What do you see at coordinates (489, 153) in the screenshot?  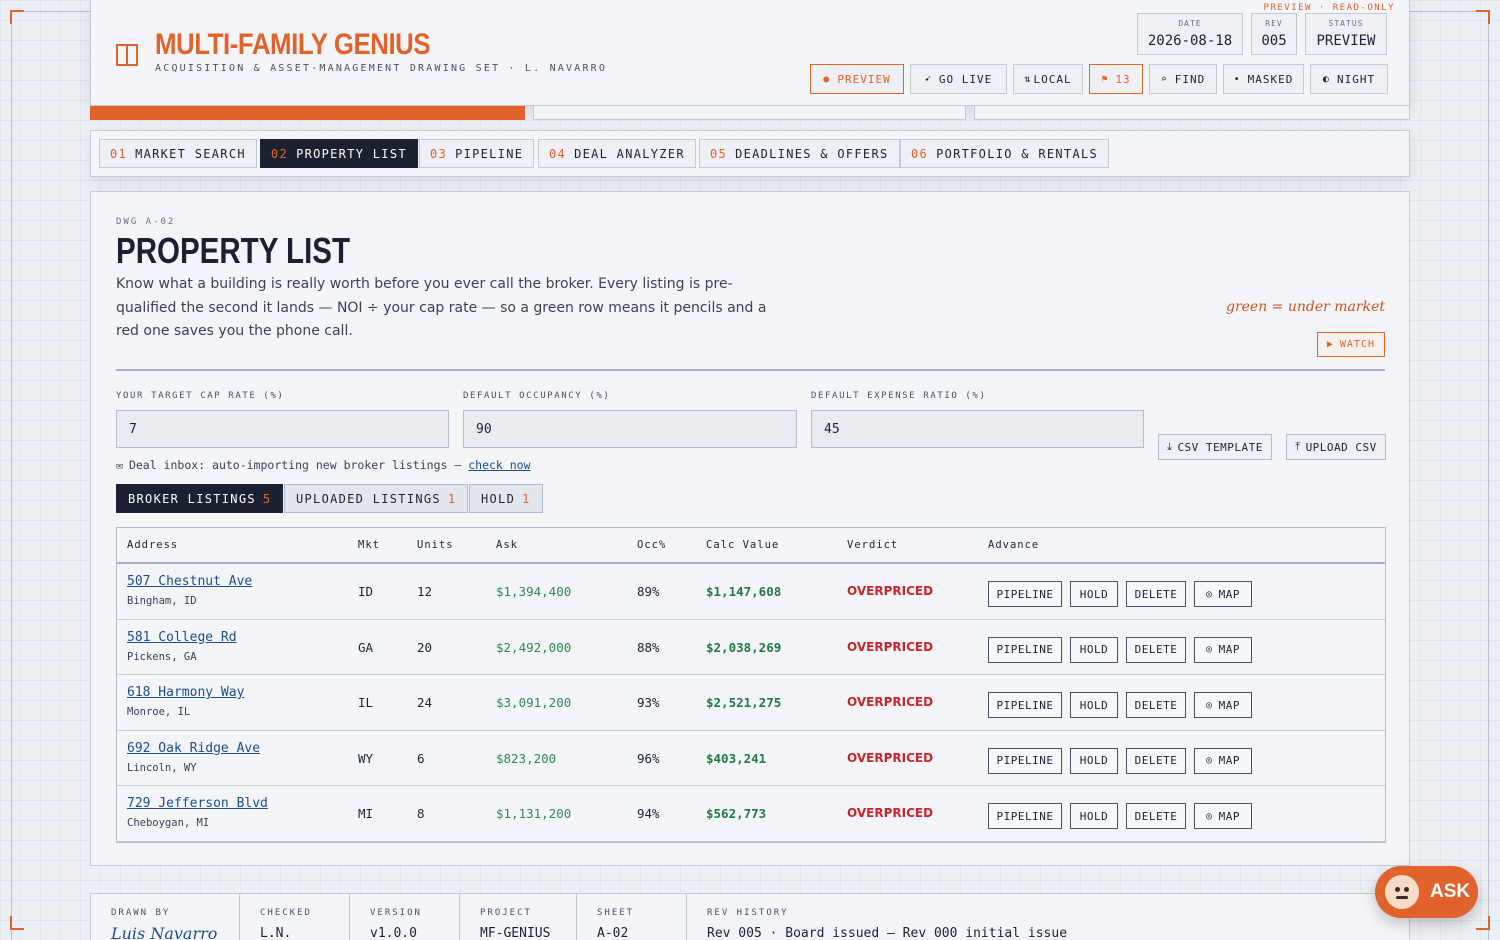 I see `tab-label: PIPELINE` at bounding box center [489, 153].